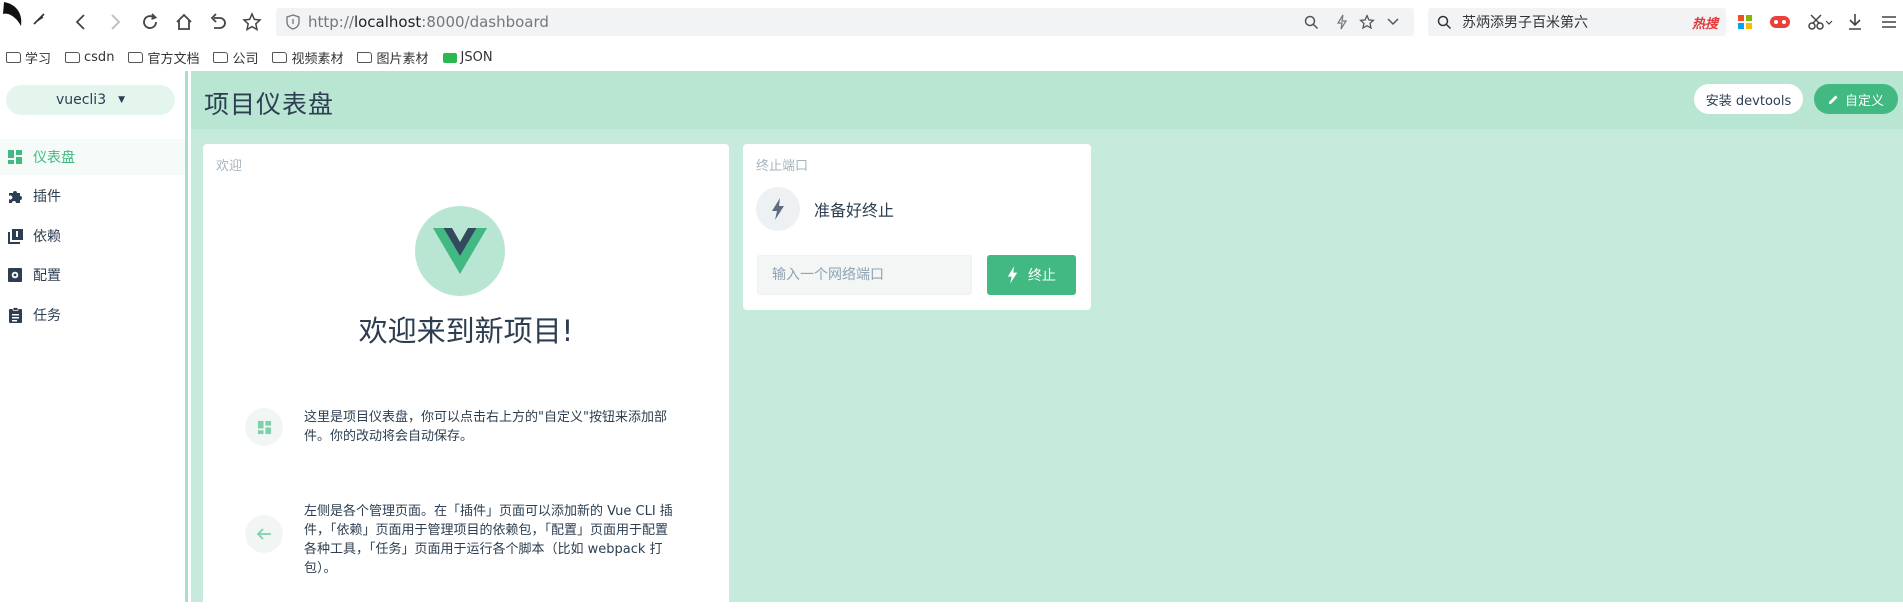 Image resolution: width=1903 pixels, height=614 pixels. Describe the element at coordinates (387, 22) in the screenshot. I see `url-host: localhost` at that location.